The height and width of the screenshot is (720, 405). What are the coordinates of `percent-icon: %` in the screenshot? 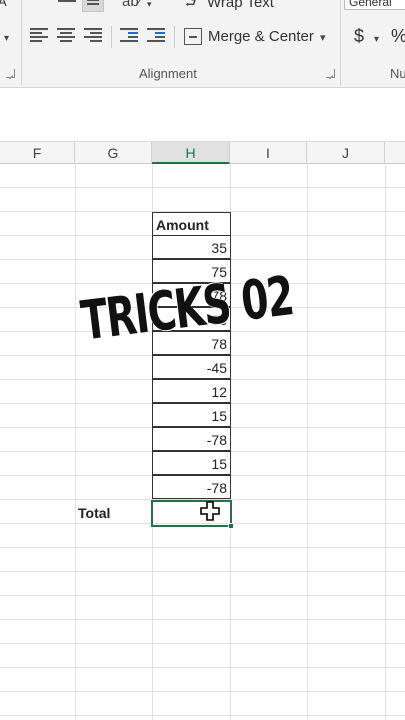 It's located at (398, 36).